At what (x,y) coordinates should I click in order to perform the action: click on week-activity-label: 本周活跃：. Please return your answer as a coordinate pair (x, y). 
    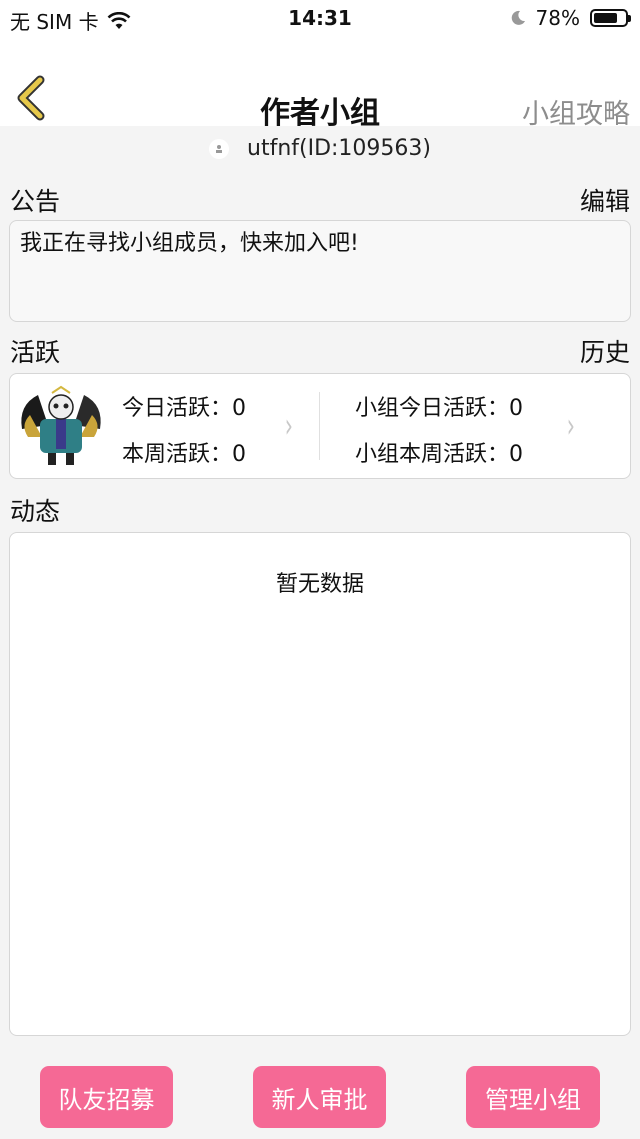
    Looking at the image, I should click on (177, 454).